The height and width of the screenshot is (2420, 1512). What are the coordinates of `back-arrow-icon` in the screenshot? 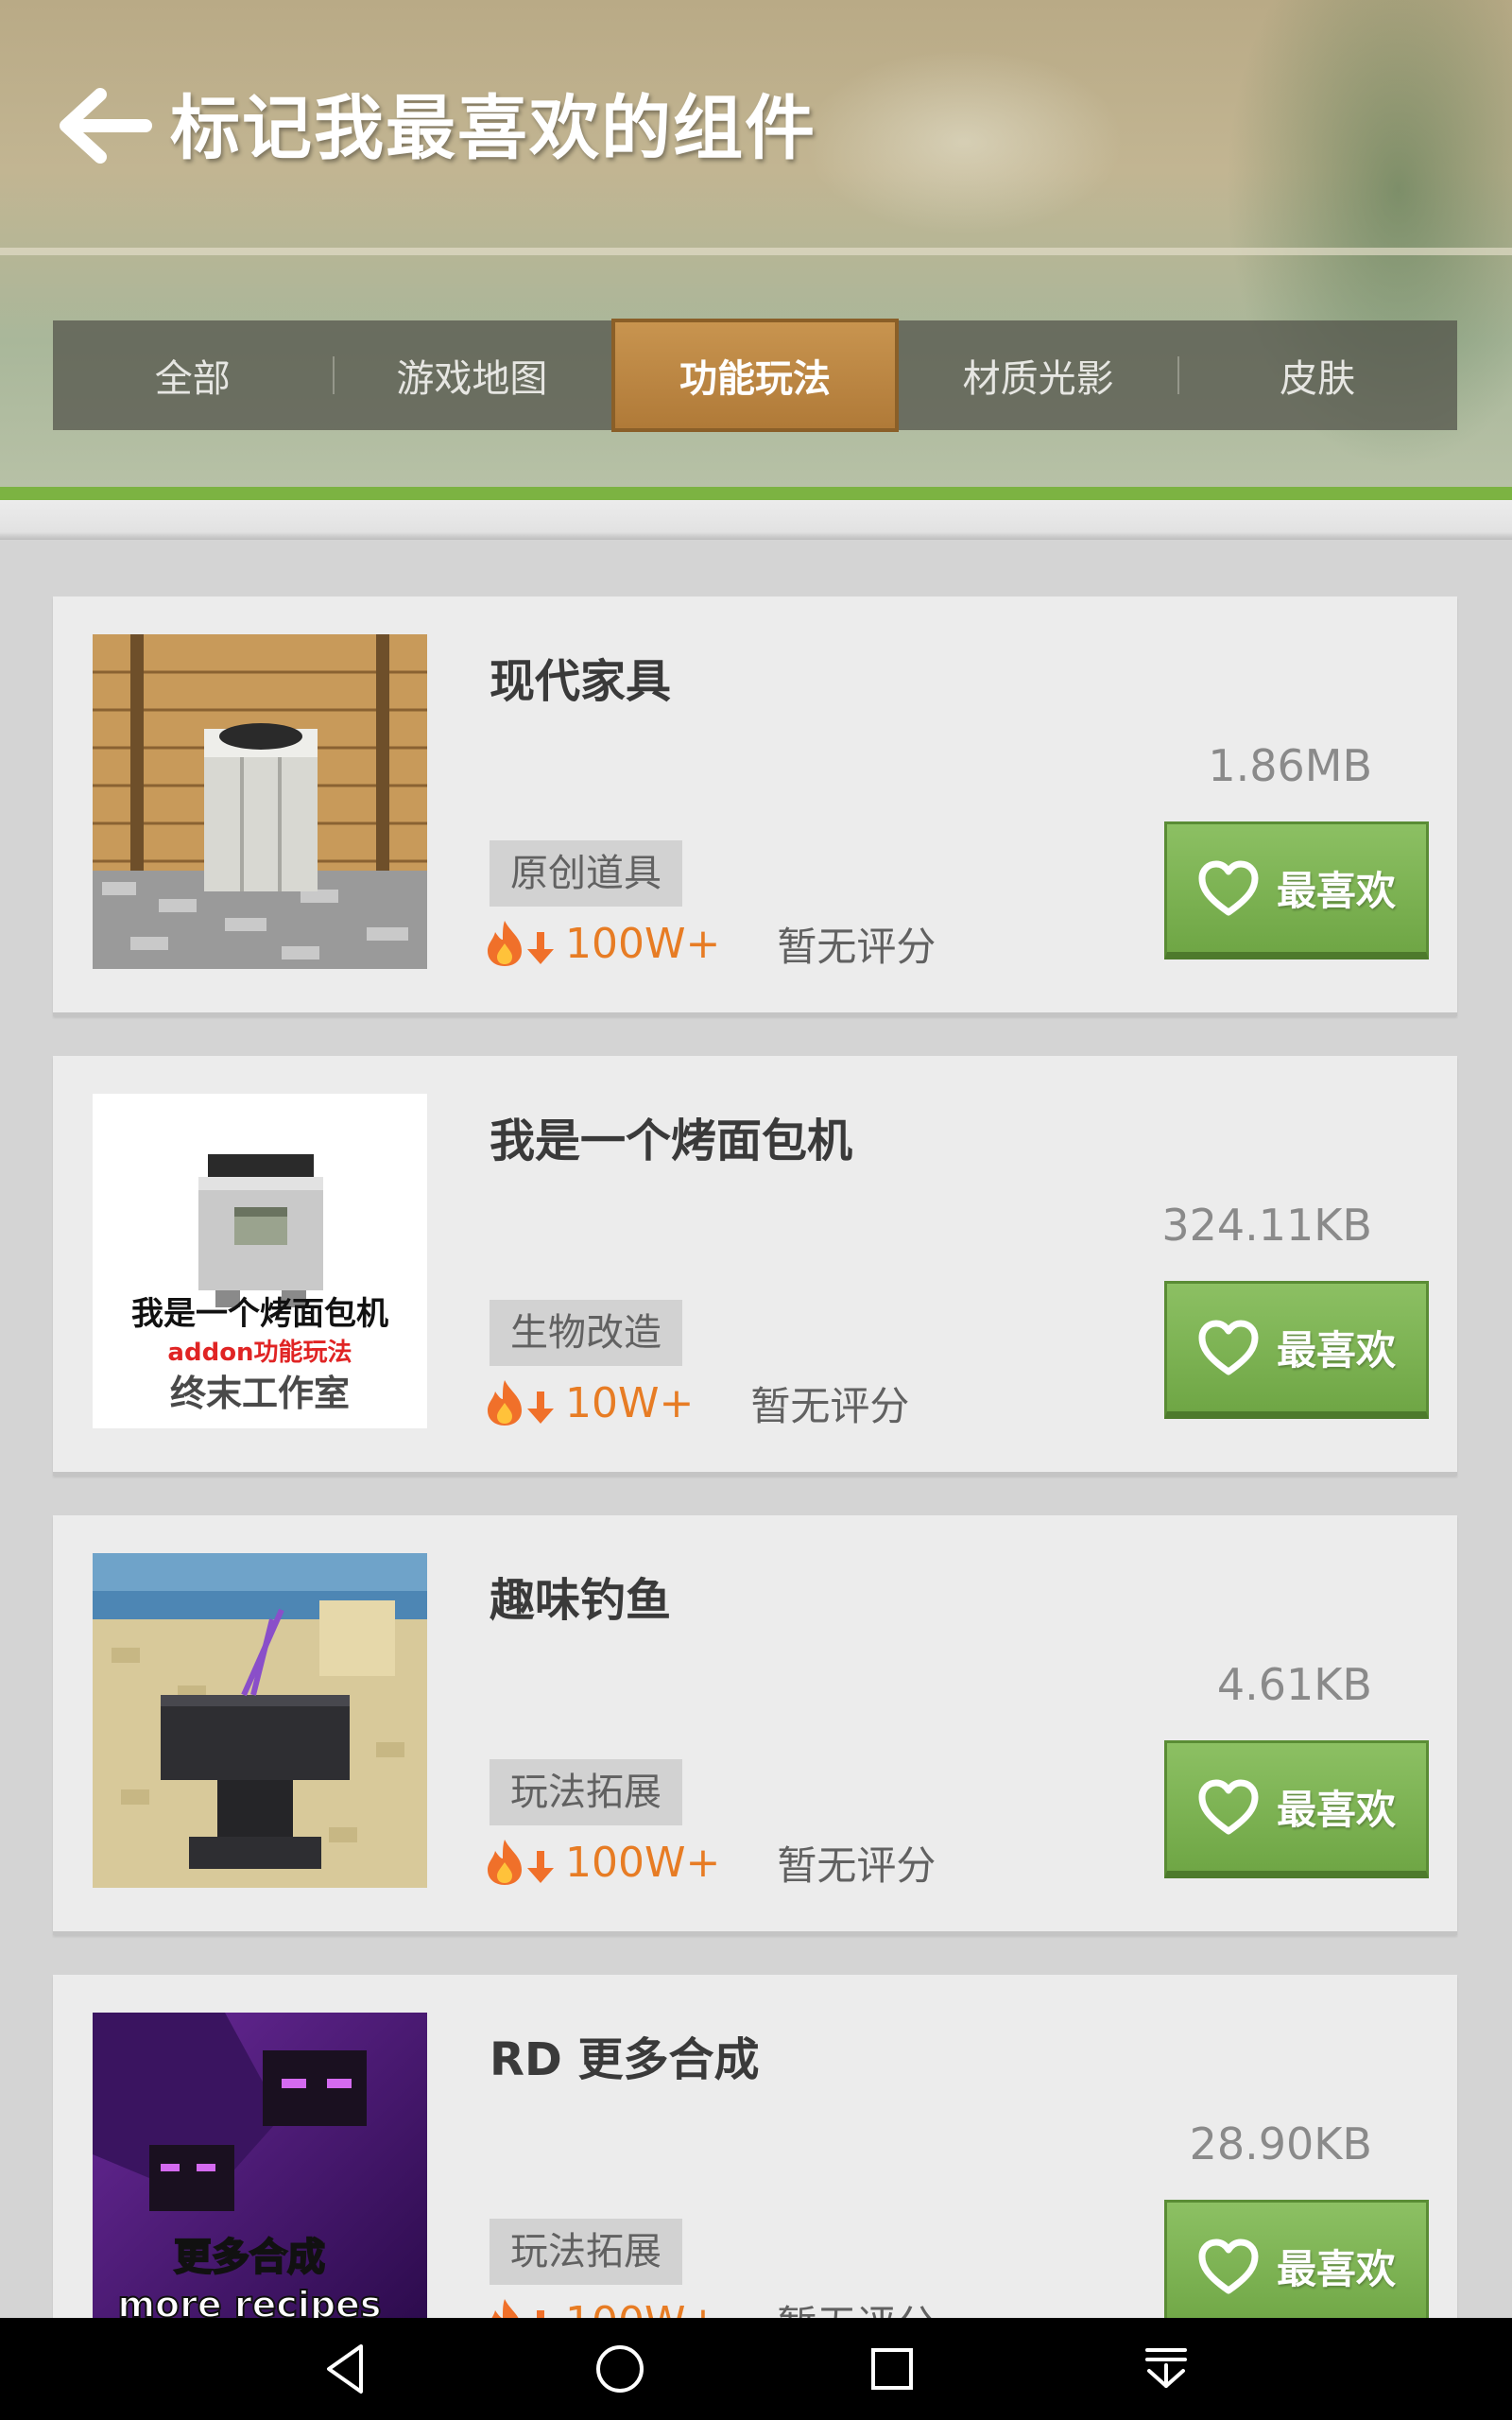 It's located at (106, 126).